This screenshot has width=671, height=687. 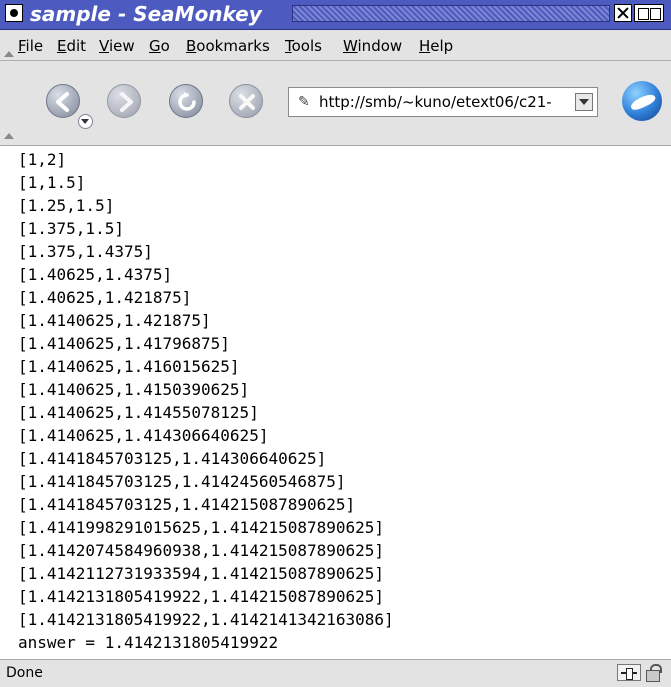 I want to click on lock-icon, so click(x=654, y=673).